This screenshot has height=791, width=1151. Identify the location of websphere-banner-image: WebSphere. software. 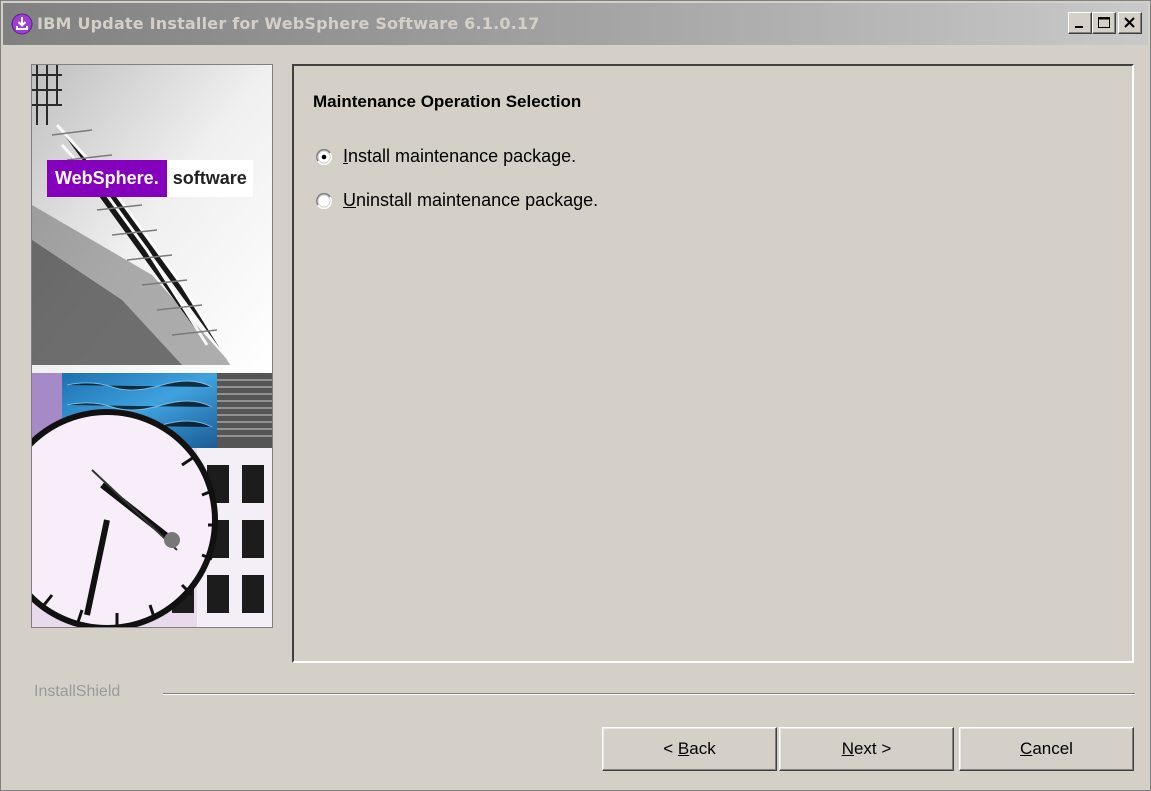
(152, 346).